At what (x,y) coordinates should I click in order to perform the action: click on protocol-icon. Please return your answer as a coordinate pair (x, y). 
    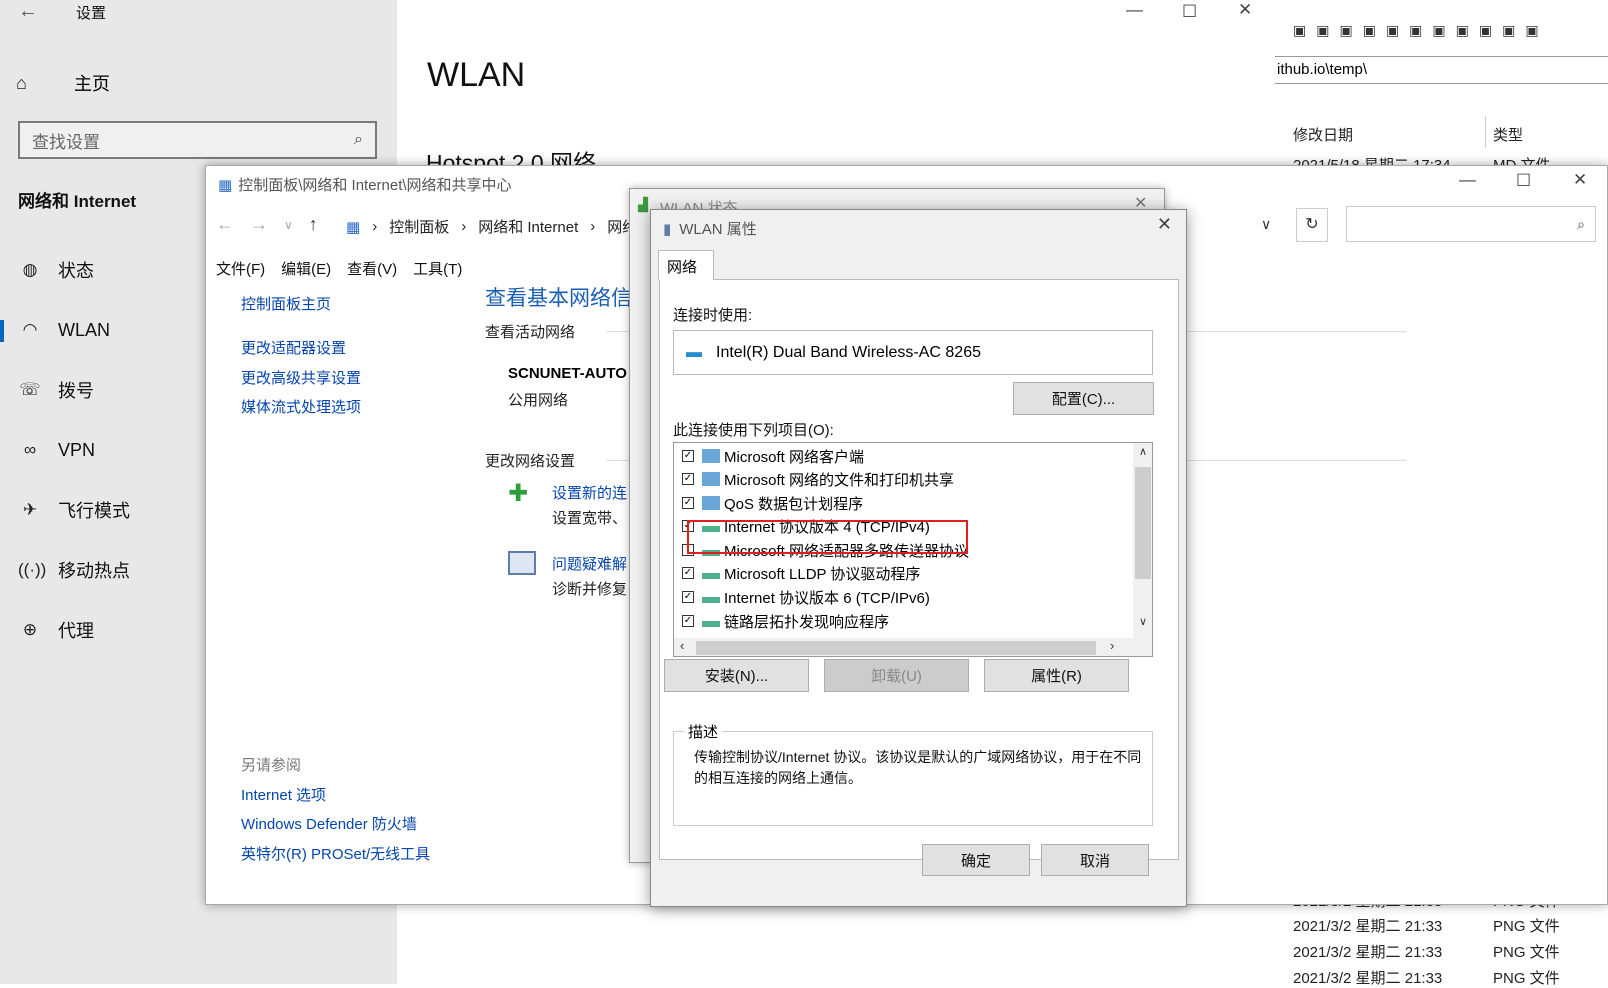
    Looking at the image, I should click on (711, 576).